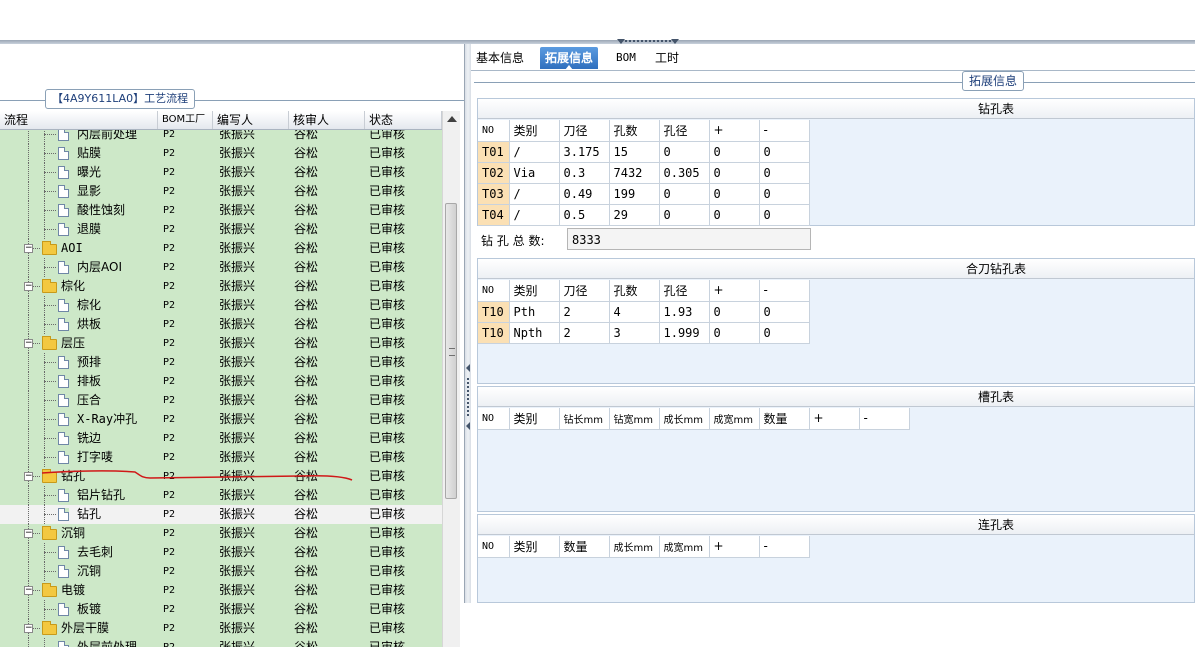  I want to click on table-cell: 15, so click(634, 152).